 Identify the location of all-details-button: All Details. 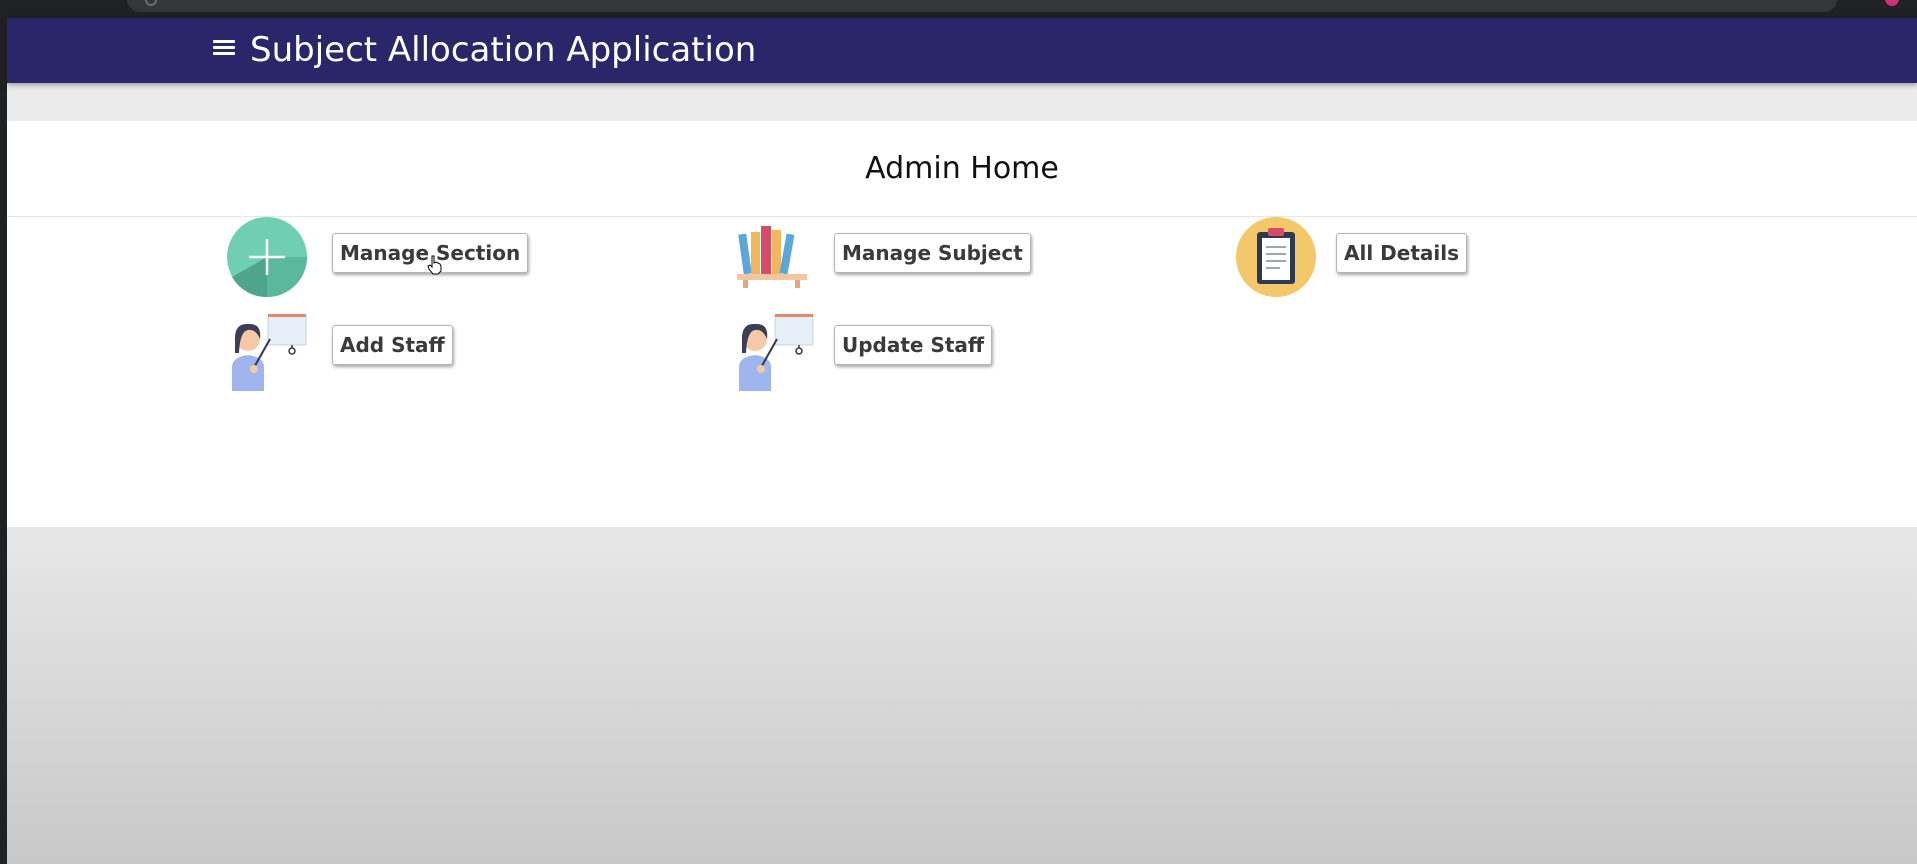
(1401, 253).